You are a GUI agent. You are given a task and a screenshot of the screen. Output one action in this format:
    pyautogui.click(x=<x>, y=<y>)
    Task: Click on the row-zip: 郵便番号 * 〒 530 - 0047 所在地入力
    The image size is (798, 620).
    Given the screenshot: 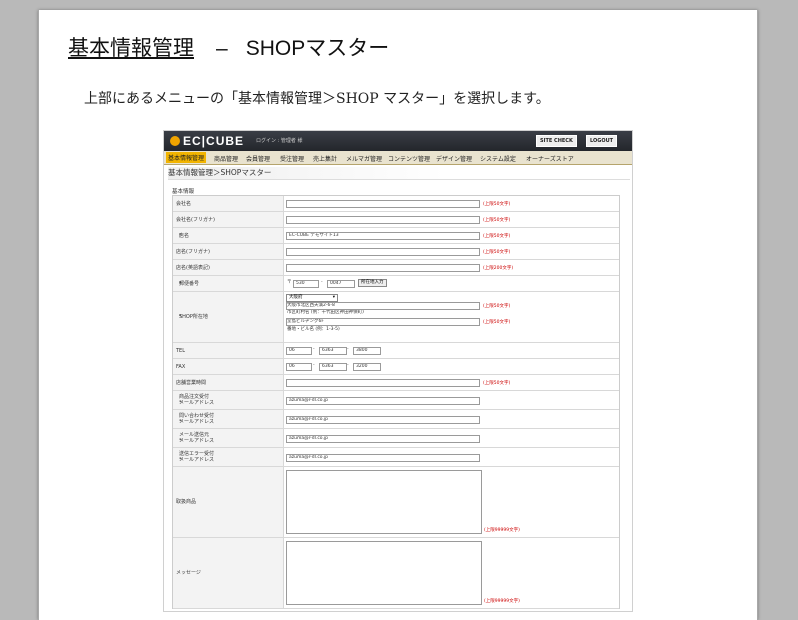 What is the action you would take?
    pyautogui.click(x=396, y=284)
    